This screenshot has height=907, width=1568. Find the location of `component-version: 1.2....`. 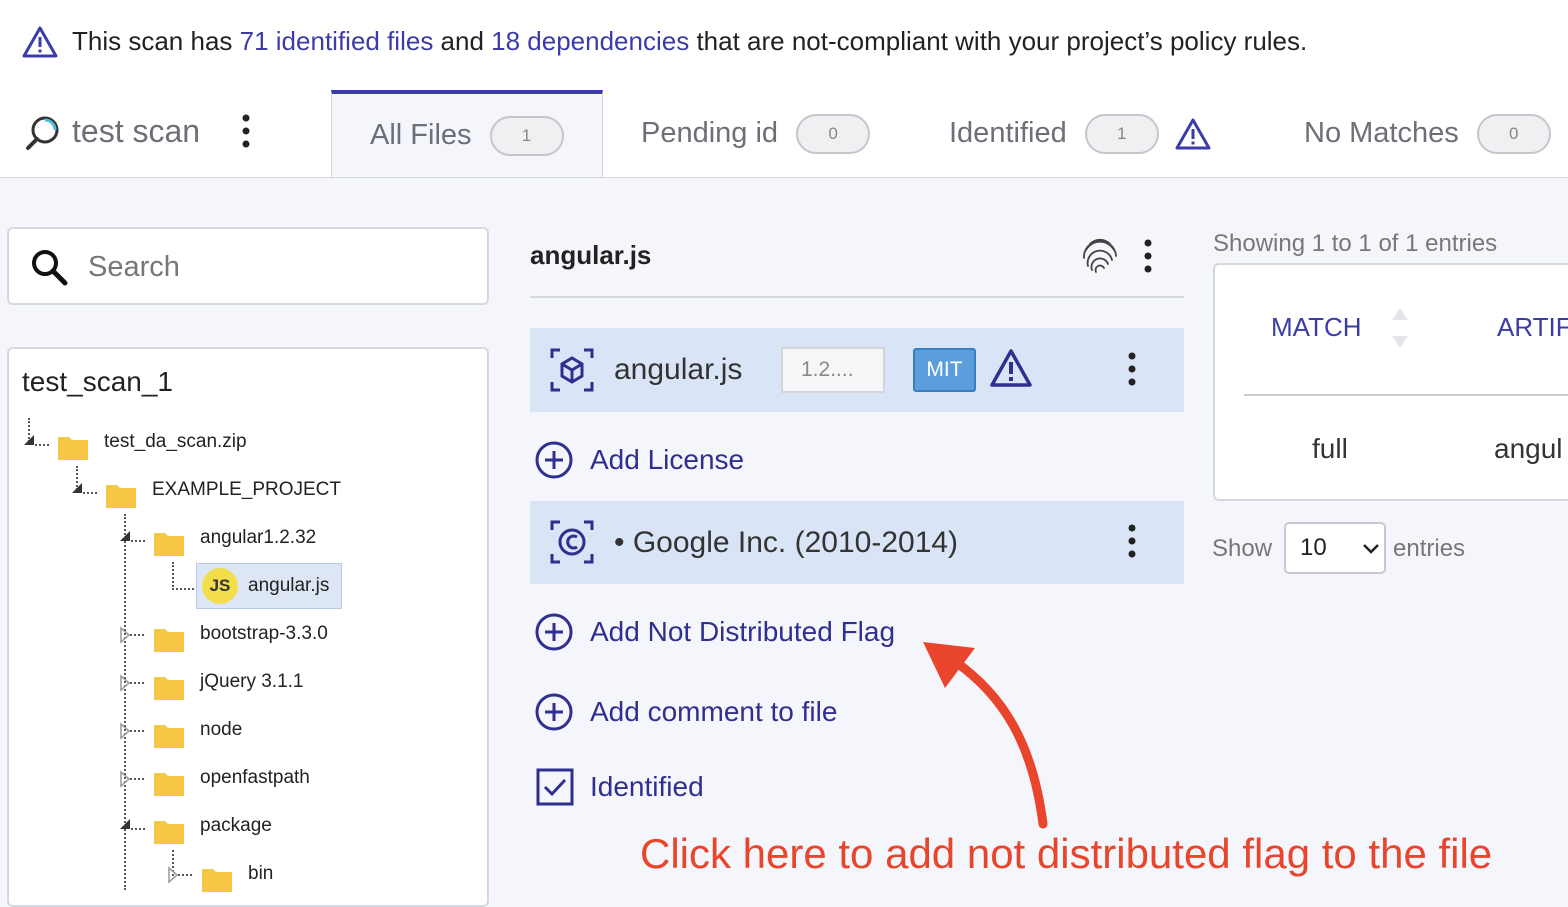

component-version: 1.2.... is located at coordinates (833, 370).